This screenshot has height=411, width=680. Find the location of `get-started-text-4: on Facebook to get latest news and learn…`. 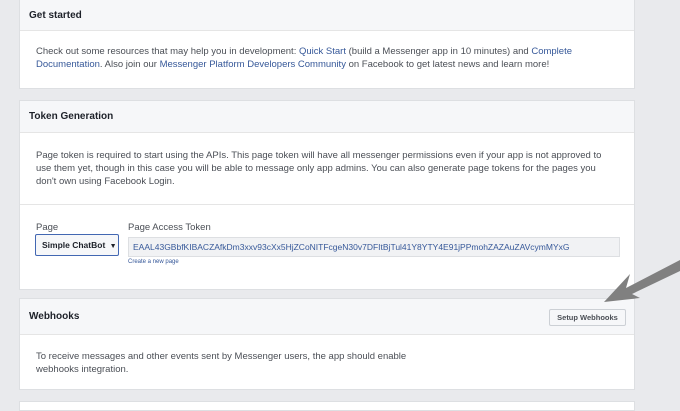

get-started-text-4: on Facebook to get latest news and learn… is located at coordinates (447, 64).